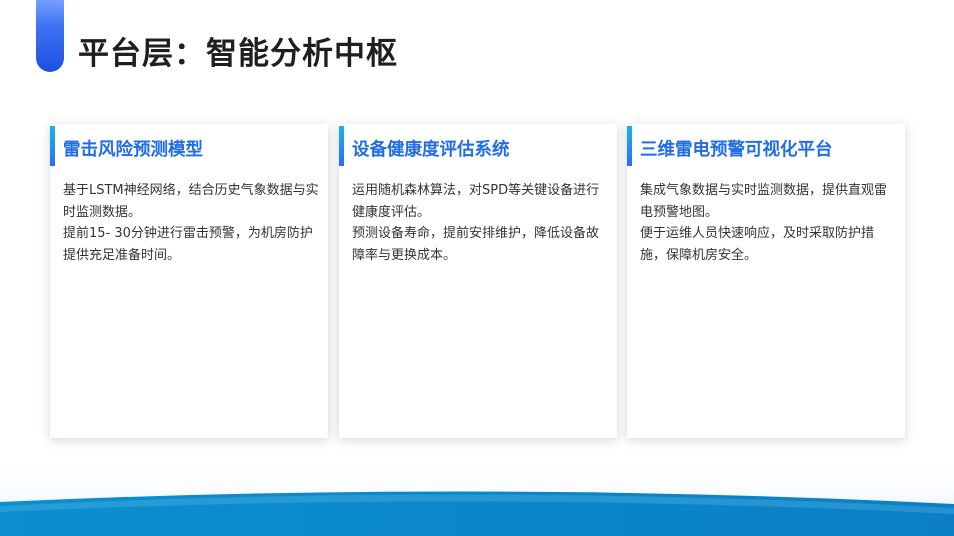 This screenshot has width=954, height=536. Describe the element at coordinates (431, 150) in the screenshot. I see `card-title: 设备健康度评估系统` at that location.